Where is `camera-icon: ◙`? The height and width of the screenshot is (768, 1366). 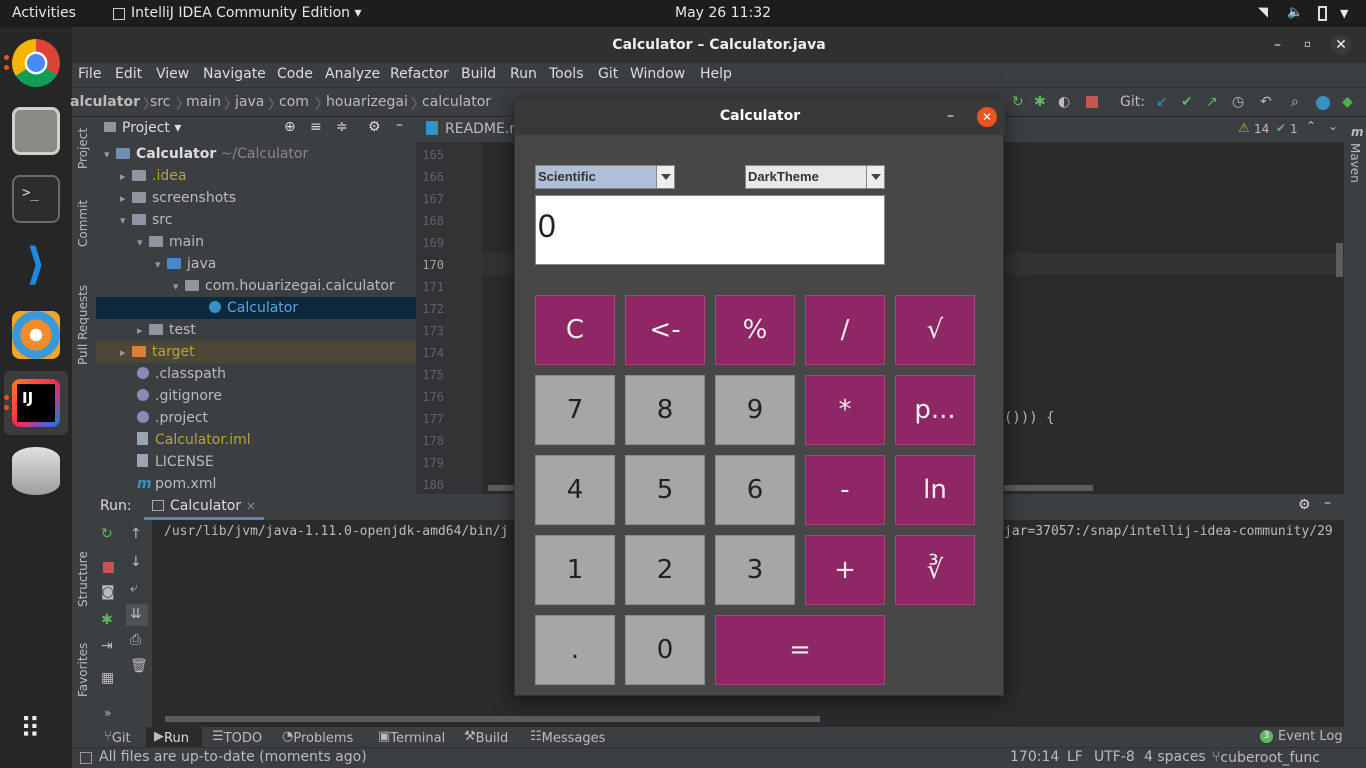 camera-icon: ◙ is located at coordinates (108, 592).